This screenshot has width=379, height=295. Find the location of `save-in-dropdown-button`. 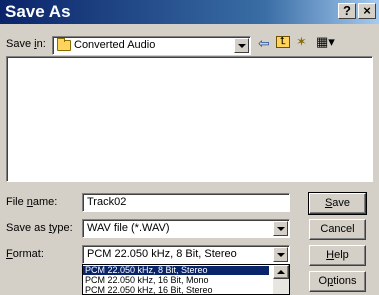

save-in-dropdown-button is located at coordinates (241, 45).